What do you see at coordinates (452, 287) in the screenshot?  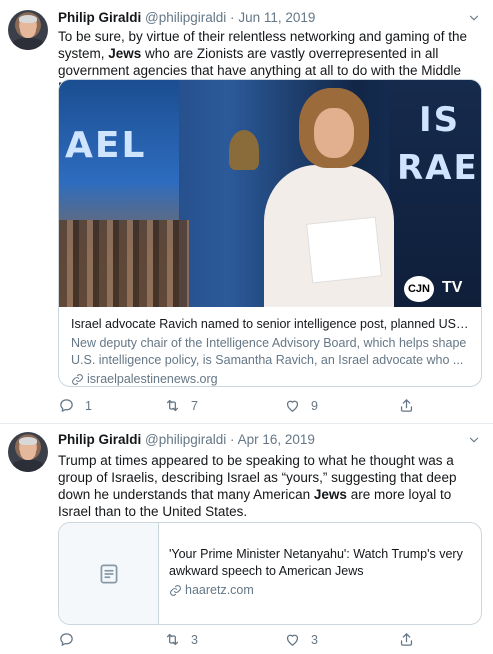 I see `tv-logo: TV` at bounding box center [452, 287].